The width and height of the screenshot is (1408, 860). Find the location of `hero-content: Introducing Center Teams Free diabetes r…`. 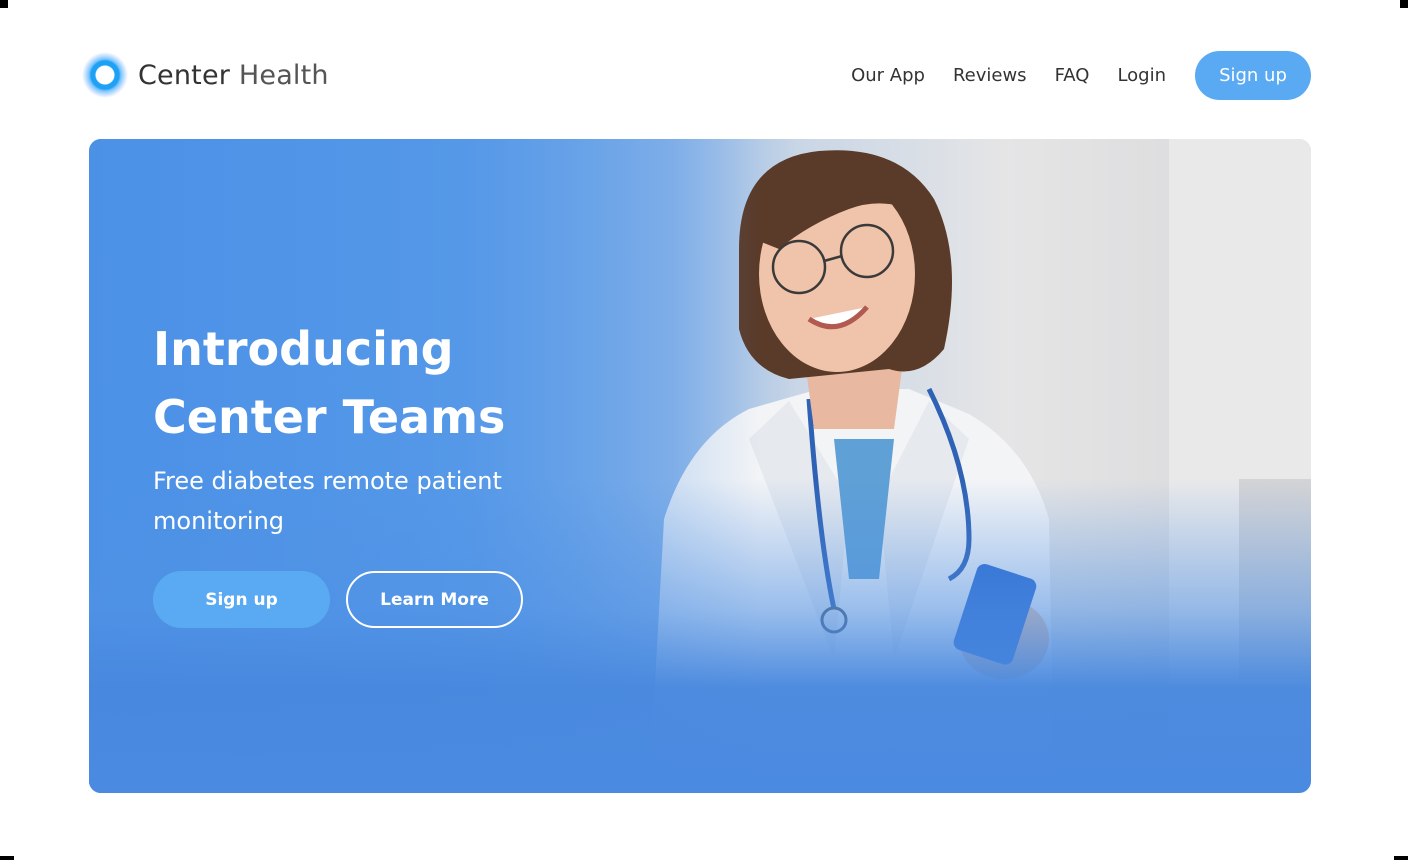

hero-content: Introducing Center Teams Free diabetes r… is located at coordinates (383, 471).